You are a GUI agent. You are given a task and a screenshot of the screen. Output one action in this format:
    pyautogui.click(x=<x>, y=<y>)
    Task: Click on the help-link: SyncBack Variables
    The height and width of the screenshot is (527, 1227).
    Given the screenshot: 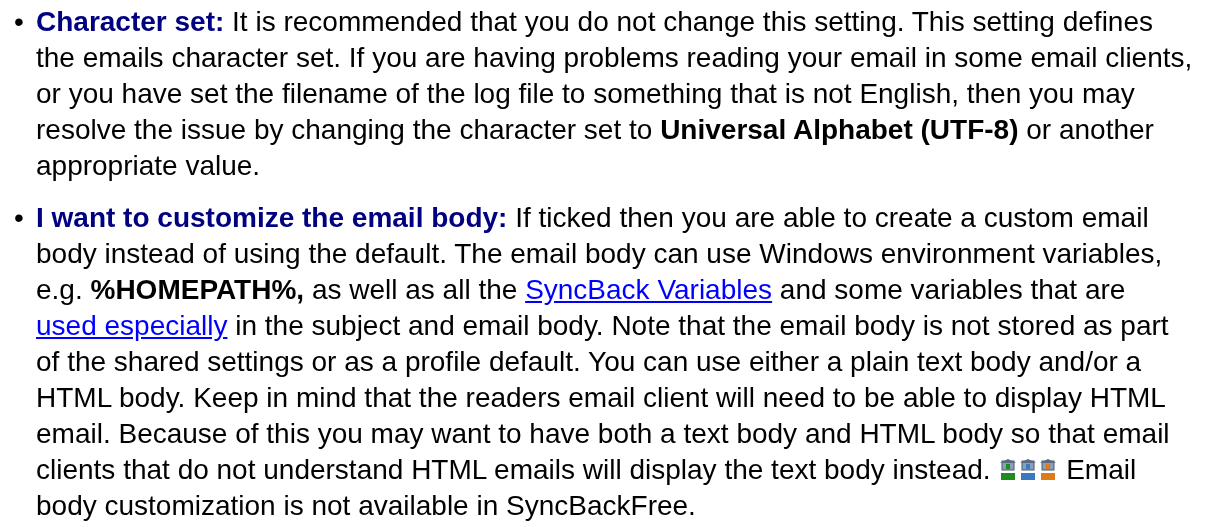 What is the action you would take?
    pyautogui.click(x=649, y=289)
    